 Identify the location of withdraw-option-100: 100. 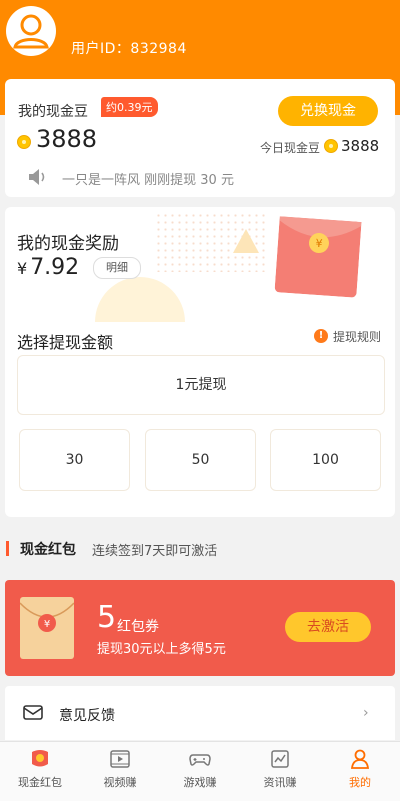
(325, 460).